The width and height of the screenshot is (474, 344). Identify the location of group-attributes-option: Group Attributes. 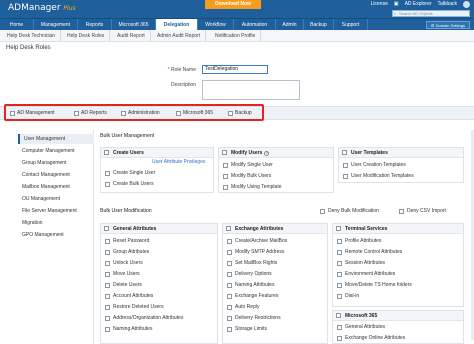
(127, 252).